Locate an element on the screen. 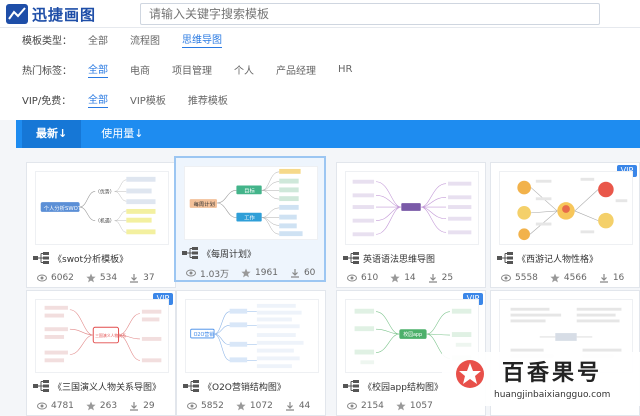 The width and height of the screenshot is (640, 416). favorite-count-value: 1057 is located at coordinates (421, 406).